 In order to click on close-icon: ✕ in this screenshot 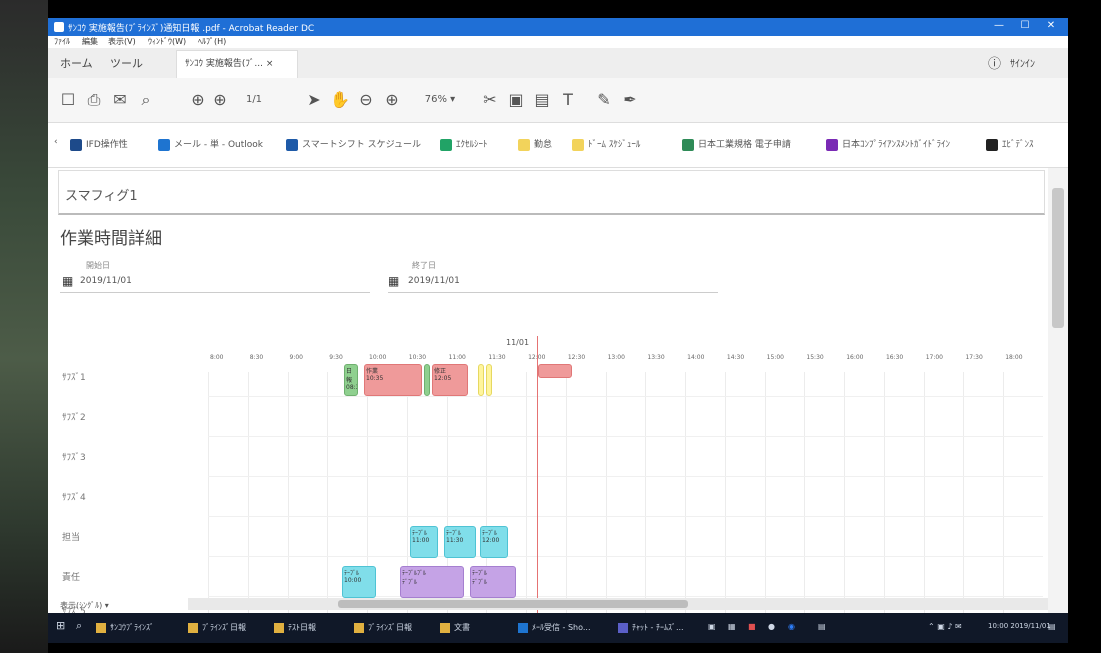, I will do `click(1051, 27)`.